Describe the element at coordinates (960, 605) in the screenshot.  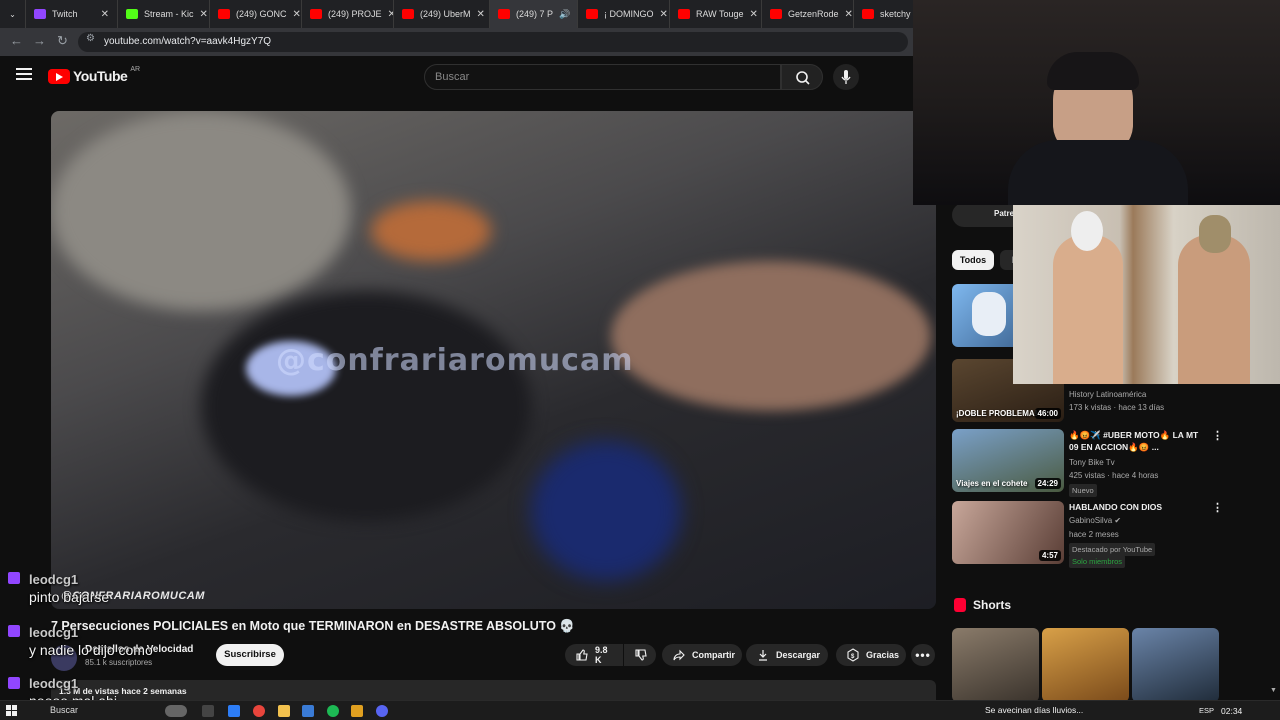
I see `shorts-icon` at that location.